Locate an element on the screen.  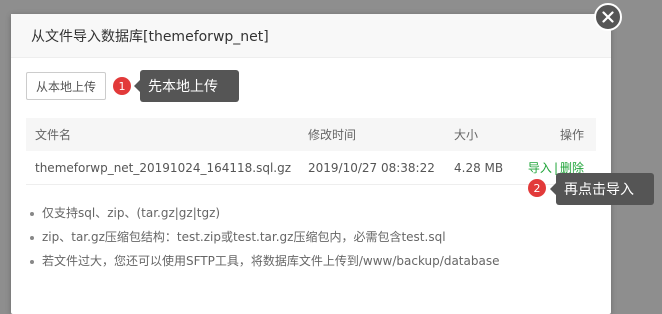
file-size: 4.28 MB is located at coordinates (479, 167).